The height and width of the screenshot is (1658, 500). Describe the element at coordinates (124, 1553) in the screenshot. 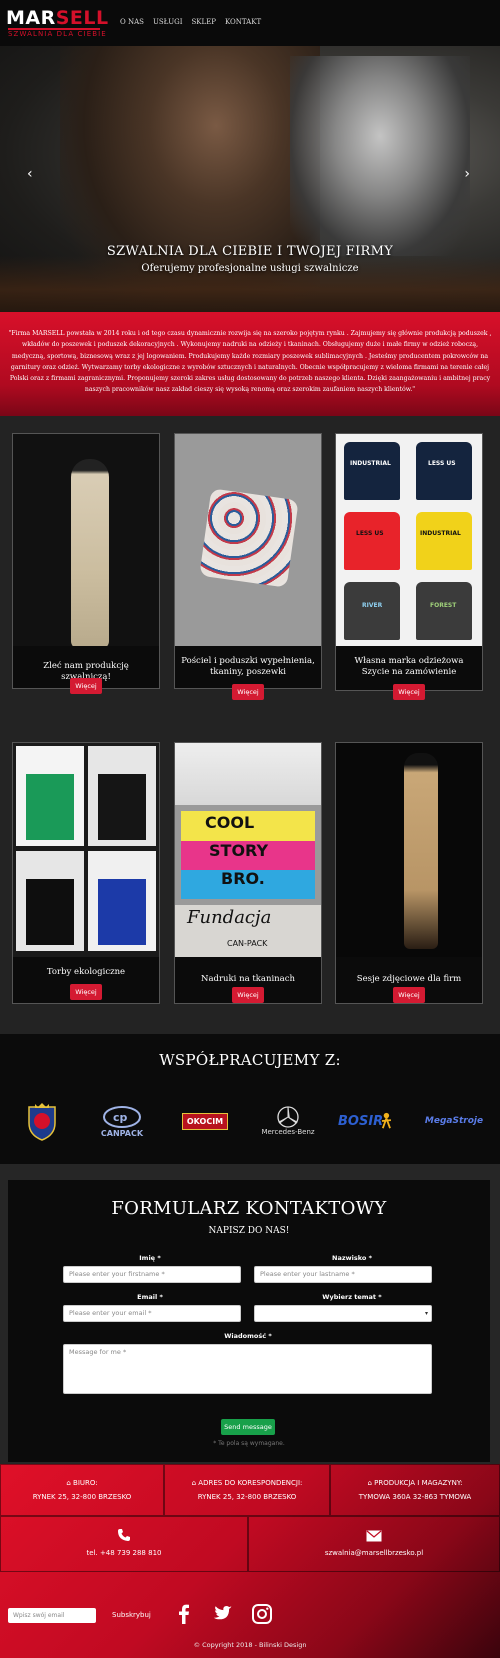

I see `phone-number: tel. +48 739 288 810` at that location.